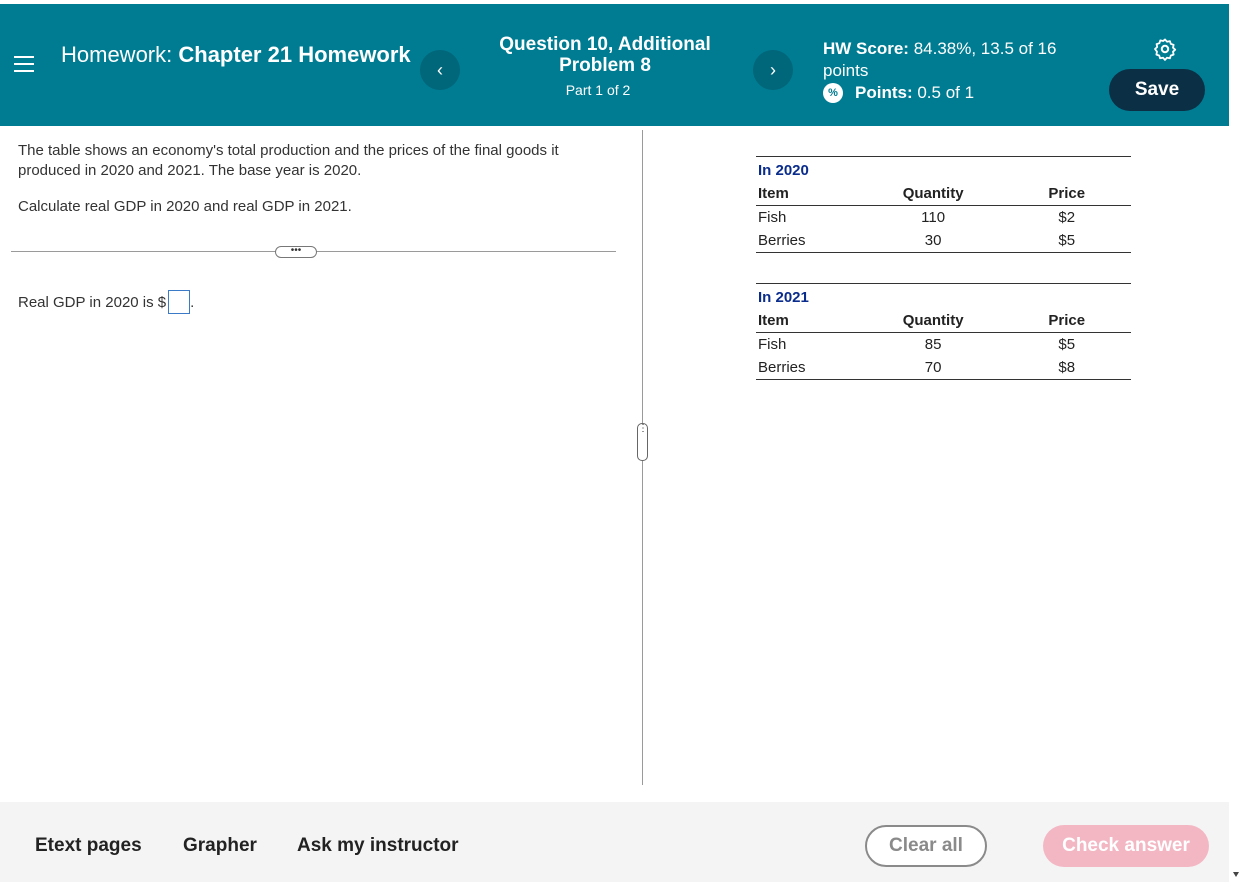 The height and width of the screenshot is (882, 1241). I want to click on chevron-left-icon: ‹, so click(440, 69).